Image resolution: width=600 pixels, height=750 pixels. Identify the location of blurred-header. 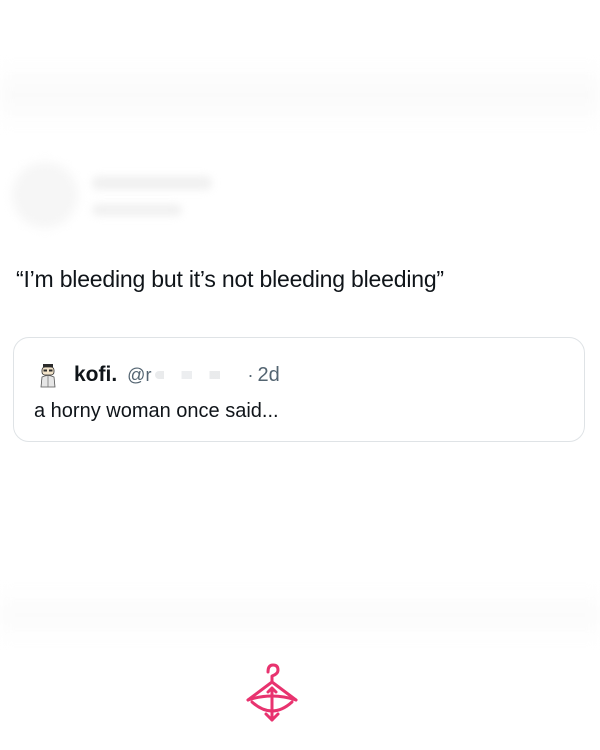
(300, 95).